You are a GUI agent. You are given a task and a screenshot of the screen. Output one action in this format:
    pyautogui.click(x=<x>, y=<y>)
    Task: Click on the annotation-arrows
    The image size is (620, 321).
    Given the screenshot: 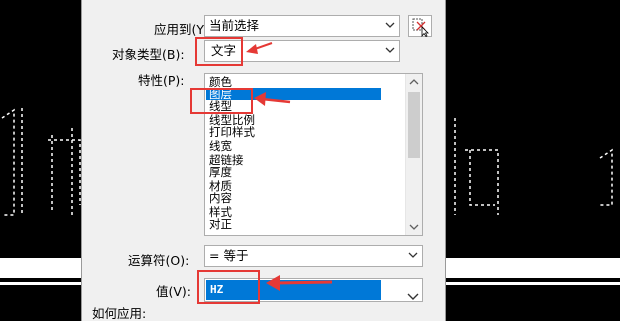 What is the action you would take?
    pyautogui.click(x=289, y=166)
    